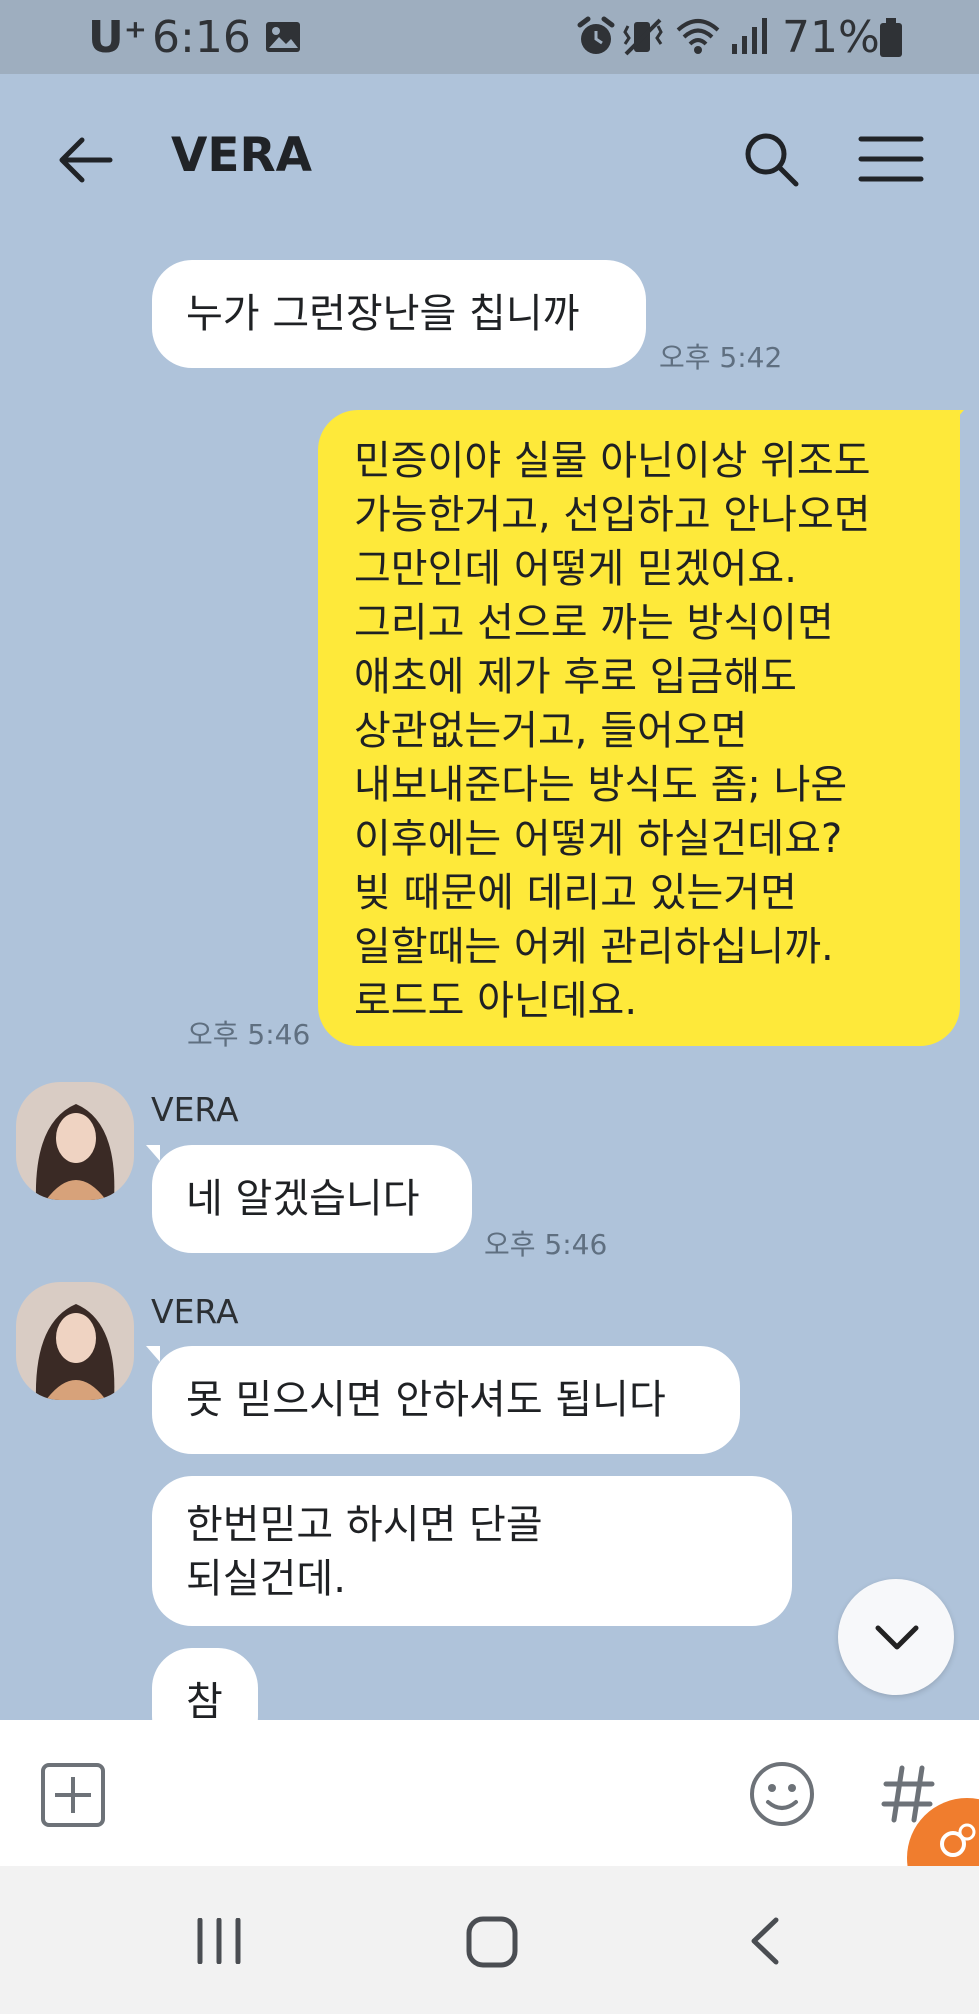 This screenshot has width=979, height=2014. I want to click on battery-level: 71%, so click(831, 37).